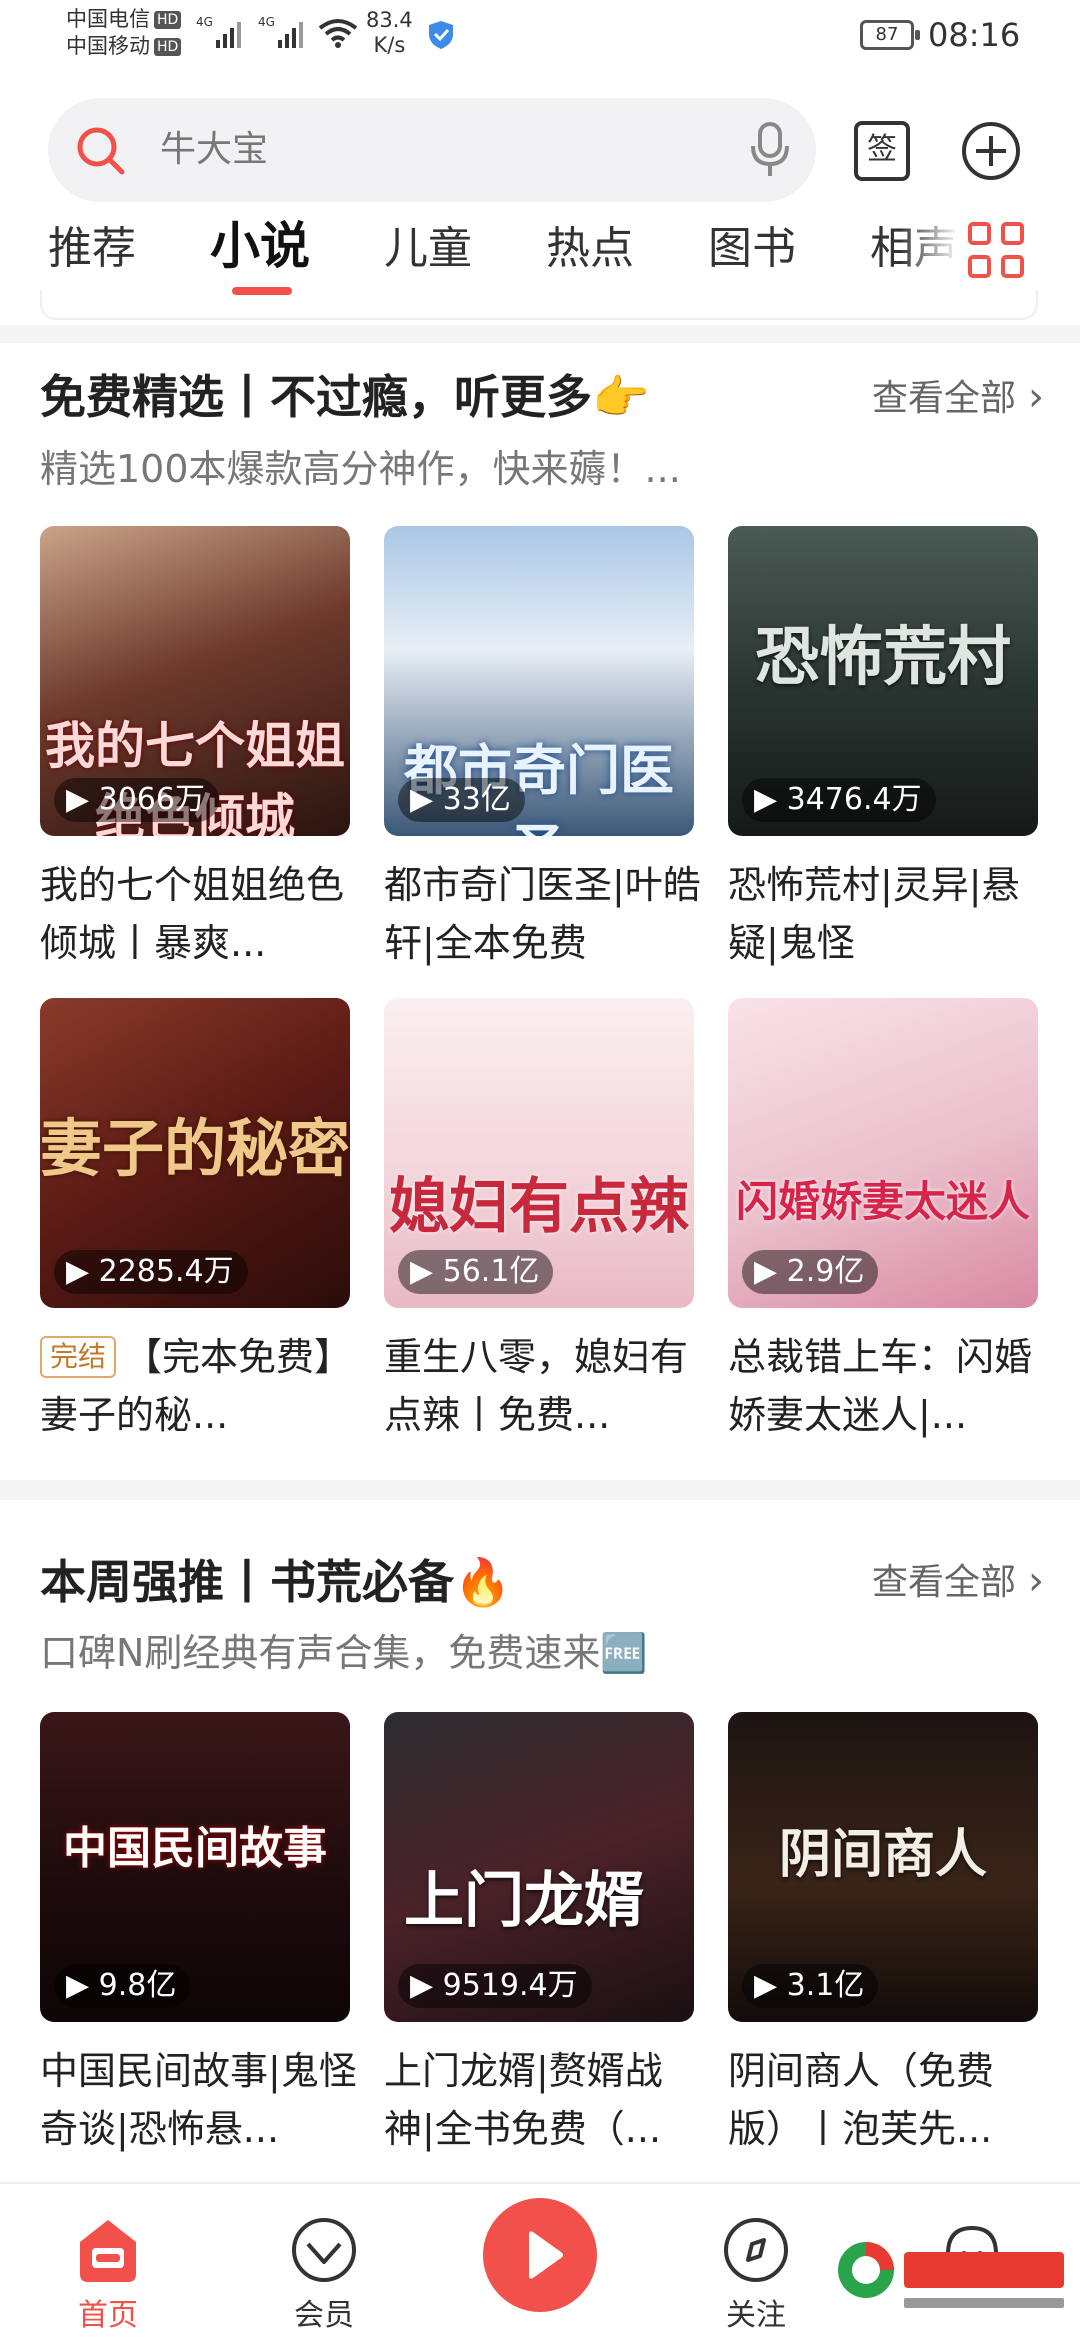 The image size is (1080, 2340). What do you see at coordinates (195, 1148) in the screenshot?
I see `cover-title: 妻子的秘密` at bounding box center [195, 1148].